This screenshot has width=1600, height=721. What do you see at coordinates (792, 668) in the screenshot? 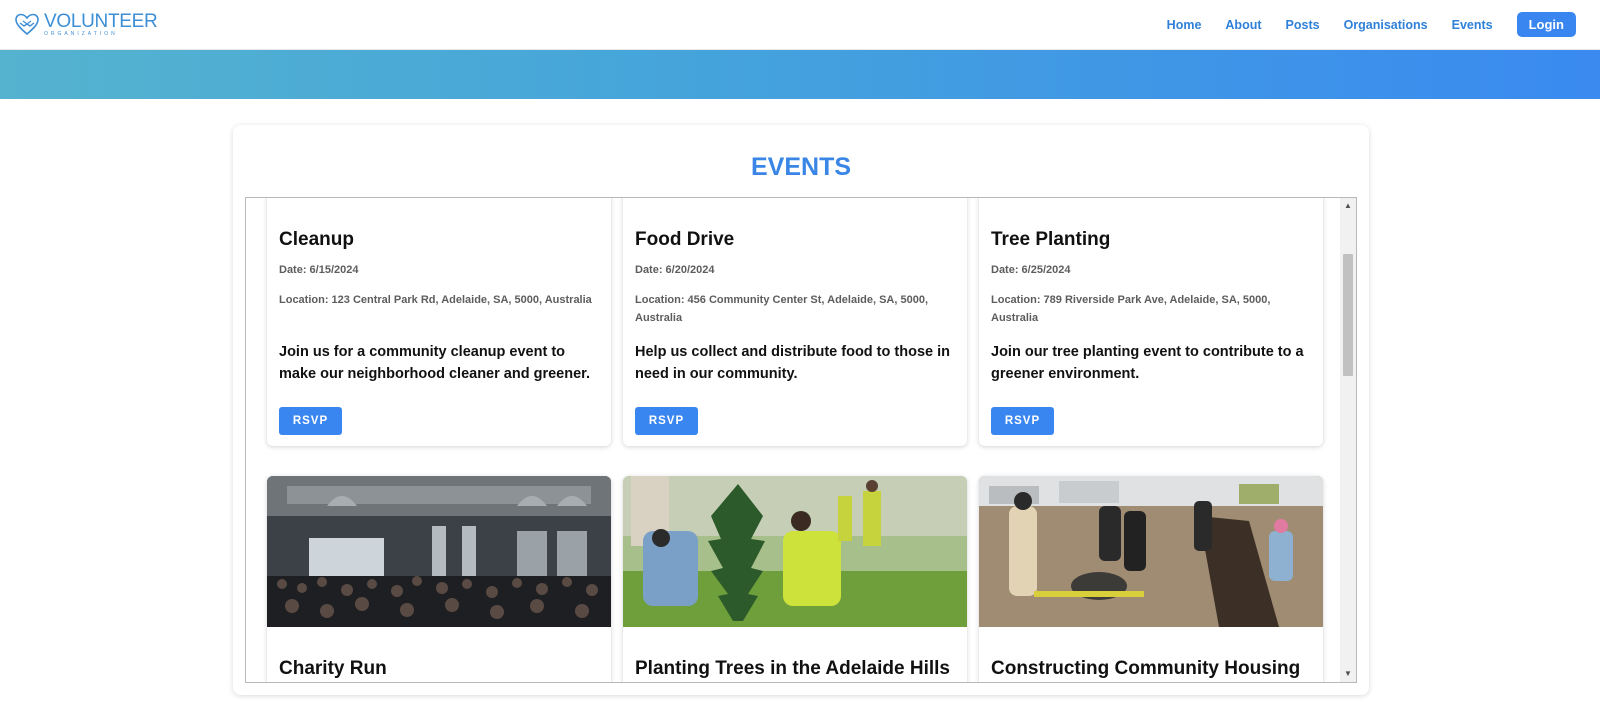
I see `event-title: Planting Trees in the Adelaide Hills` at bounding box center [792, 668].